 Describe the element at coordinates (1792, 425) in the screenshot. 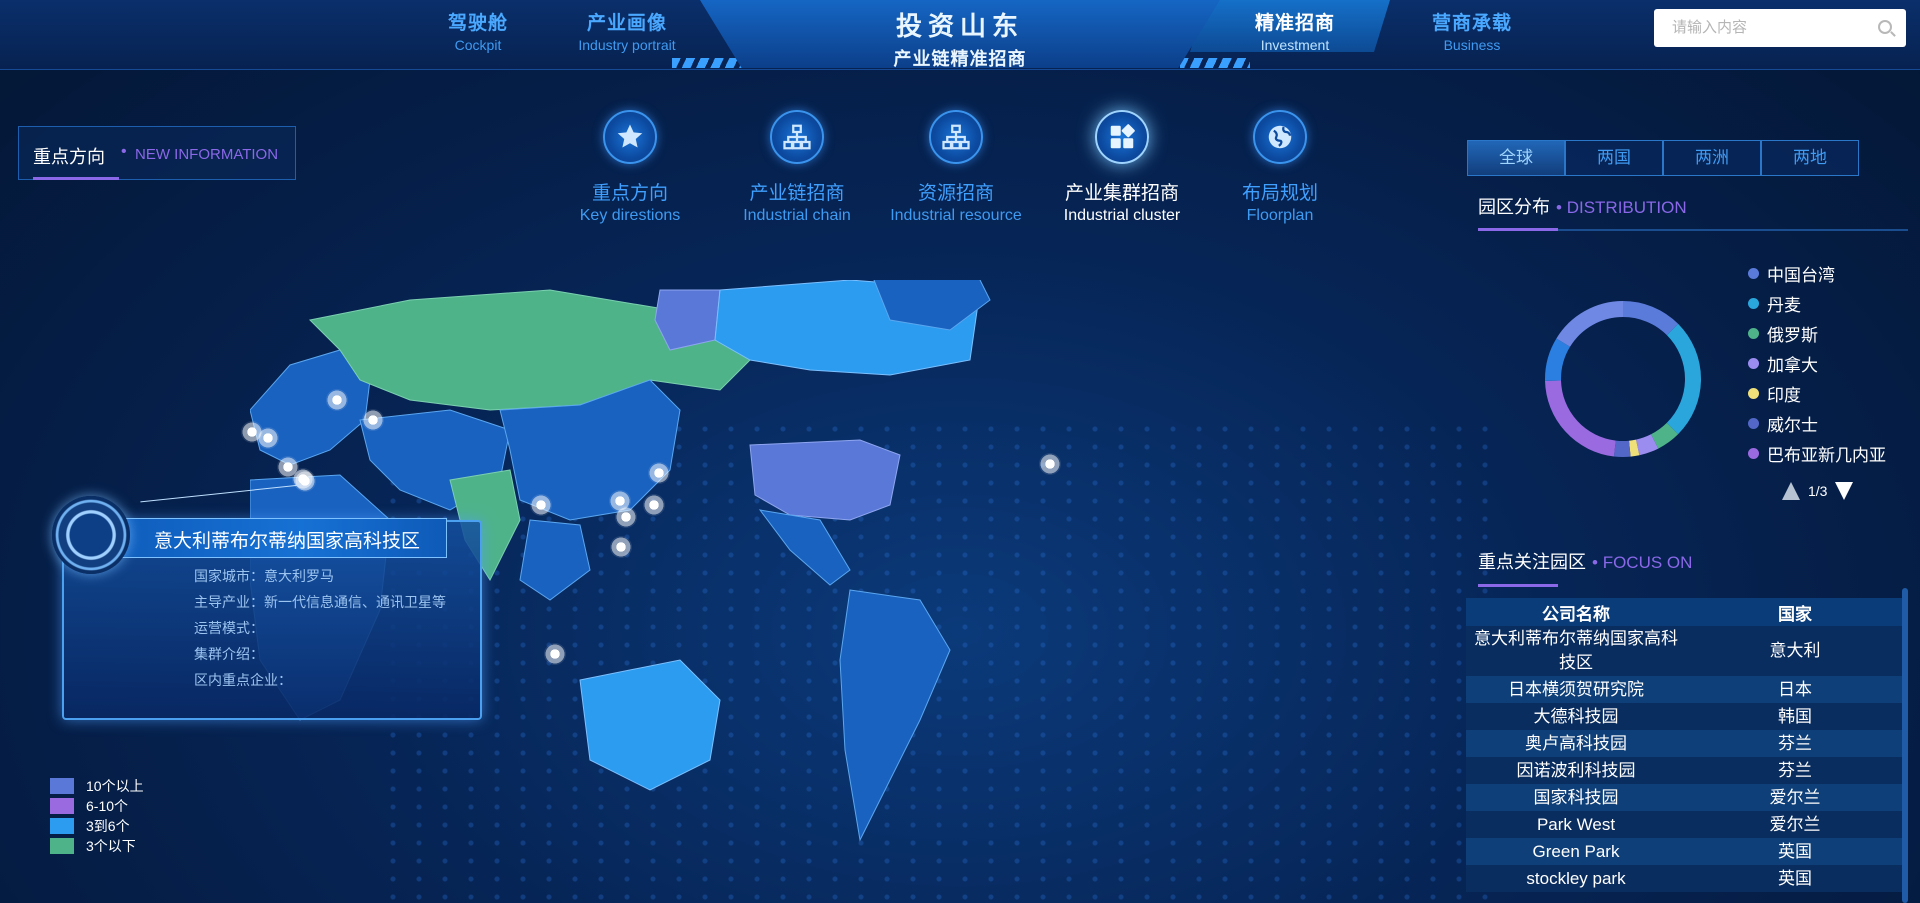

I see `donut-legend-label: 威尔士` at that location.